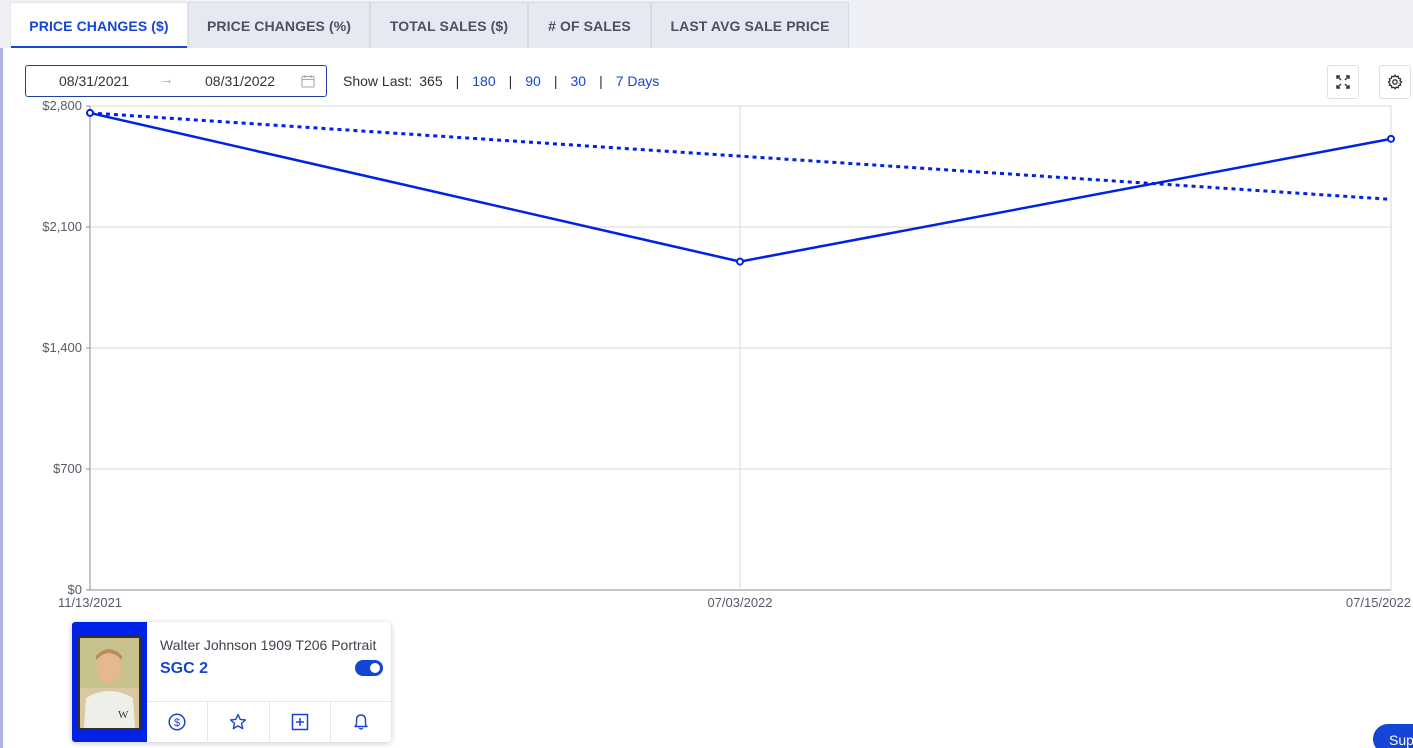  I want to click on y-tick-label: $2,800, so click(62, 106).